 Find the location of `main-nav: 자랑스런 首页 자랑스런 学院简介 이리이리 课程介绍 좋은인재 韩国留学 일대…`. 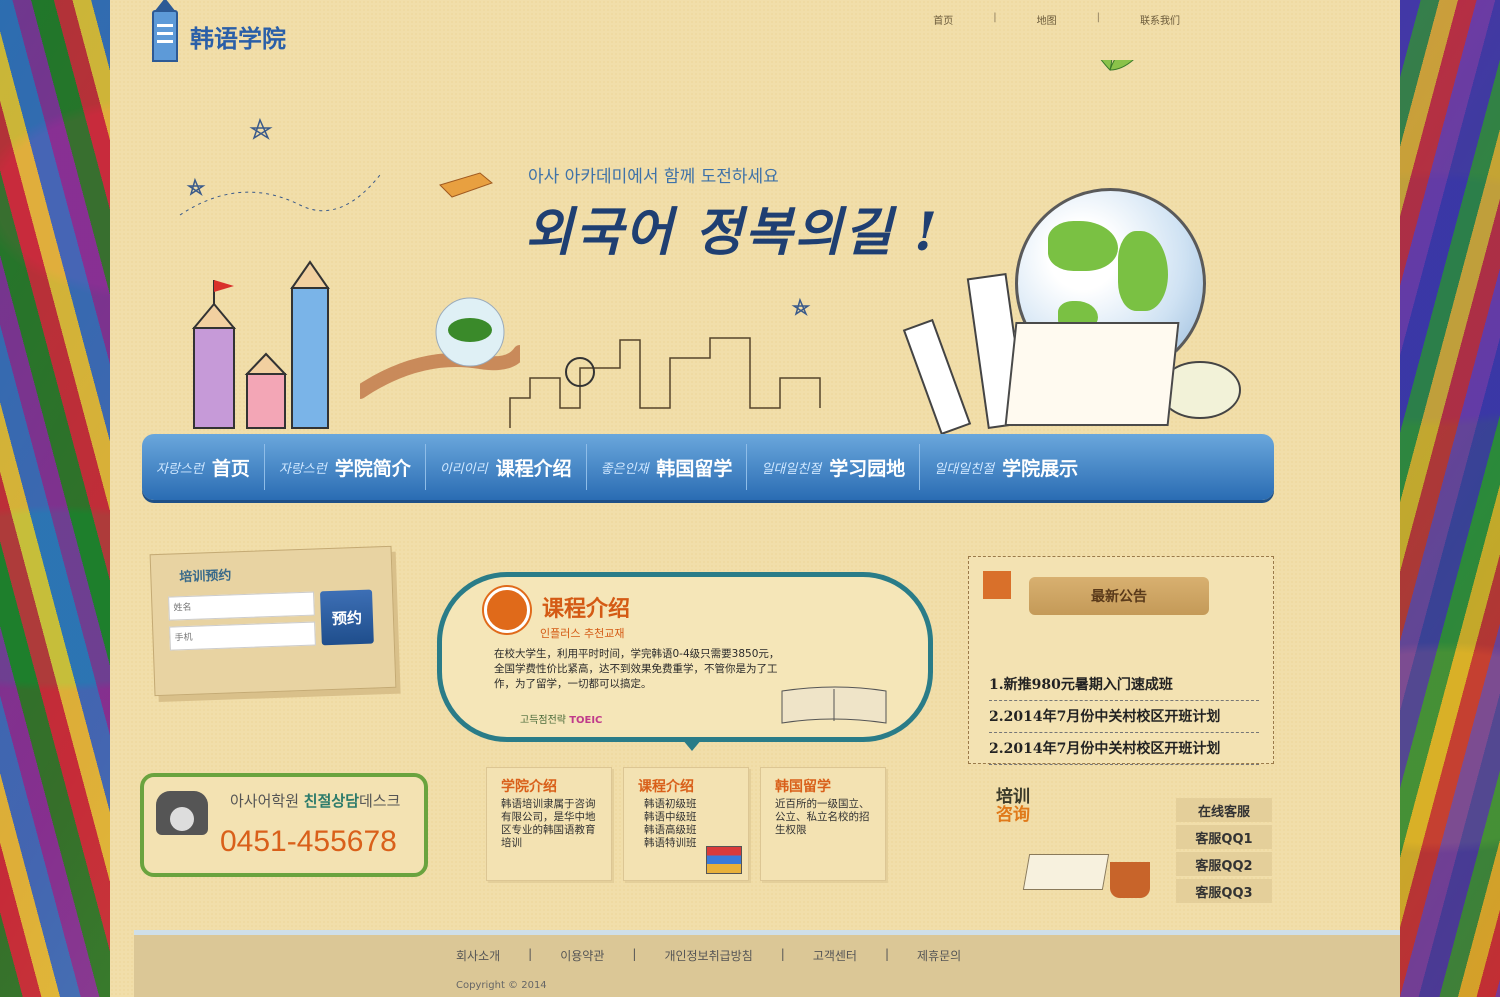

main-nav: 자랑스런 首页 자랑스런 学院简介 이리이리 课程介绍 좋은인재 韩国留学 일대… is located at coordinates (708, 467).